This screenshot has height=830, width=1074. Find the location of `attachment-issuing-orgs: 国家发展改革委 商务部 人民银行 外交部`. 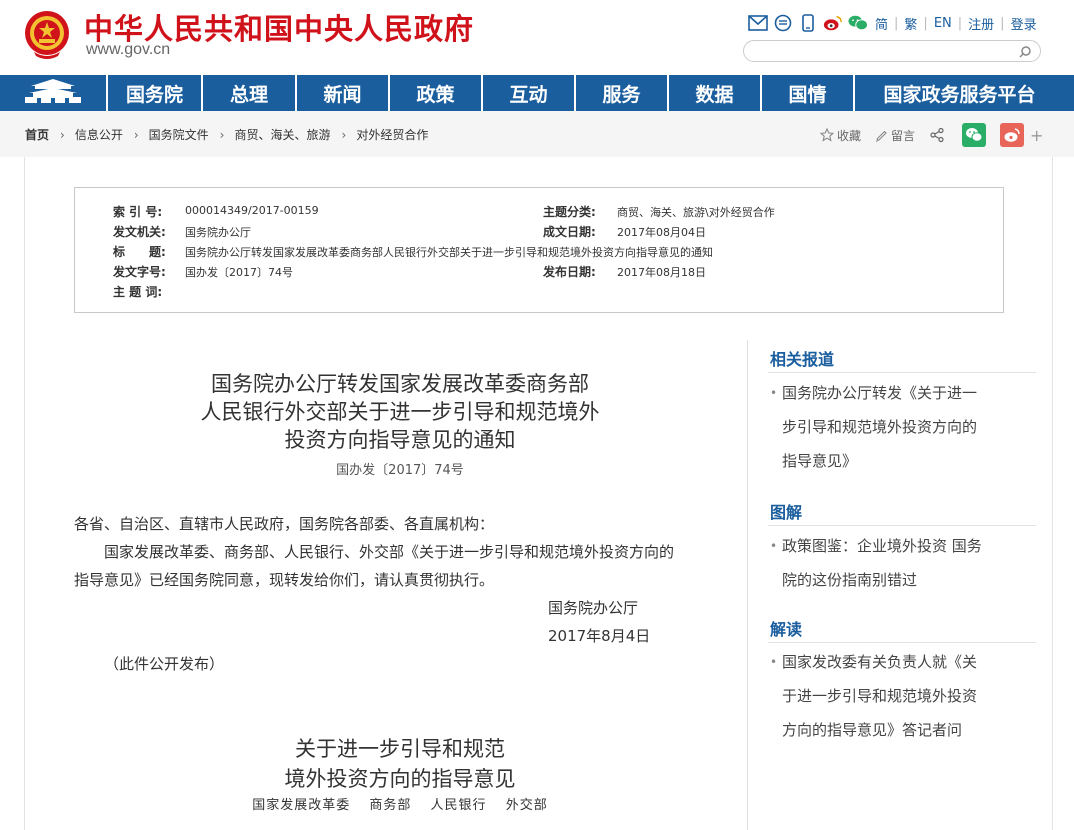

attachment-issuing-orgs: 国家发展改革委 商务部 人民银行 外交部 is located at coordinates (400, 805).